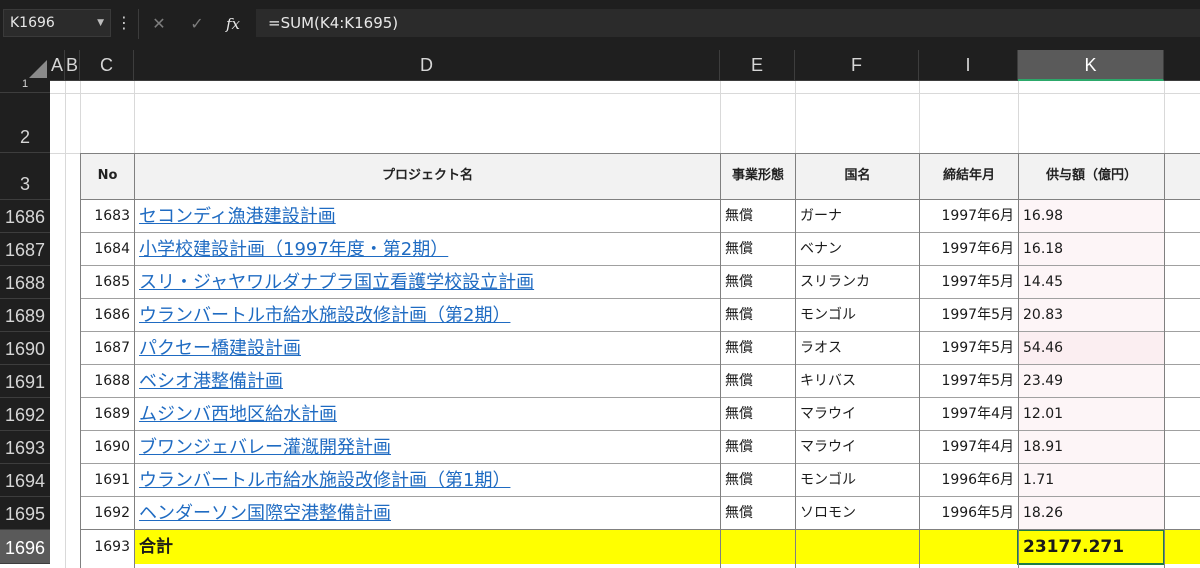 The height and width of the screenshot is (568, 1200). Describe the element at coordinates (427, 381) in the screenshot. I see `project-link: ベシオ港整備計画` at that location.